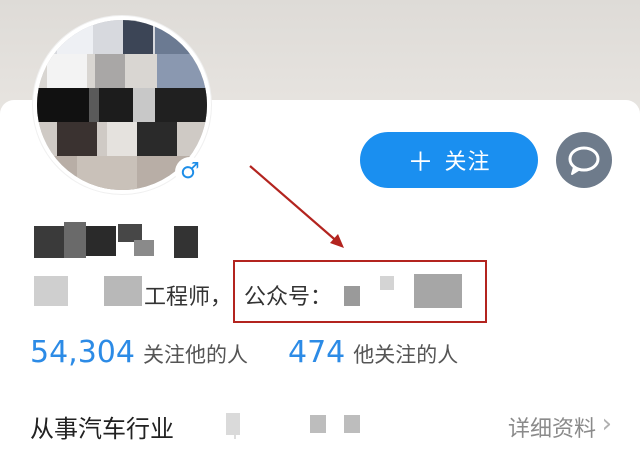 The image size is (640, 463). I want to click on industry-row: 从事汽车行业 详细资料 ›, so click(325, 425).